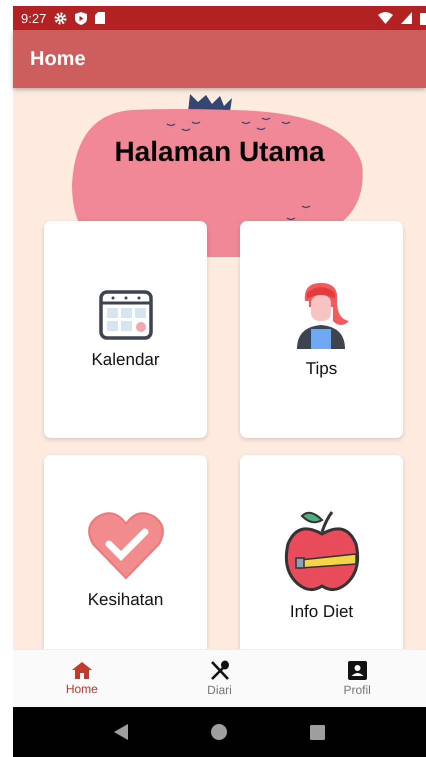 Image resolution: width=426 pixels, height=757 pixels. What do you see at coordinates (125, 545) in the screenshot?
I see `heart-check-icon` at bounding box center [125, 545].